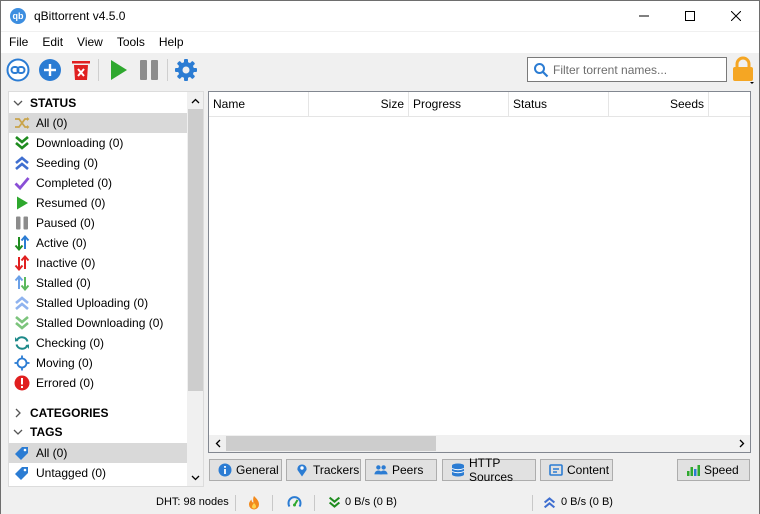 This screenshot has height=514, width=760. Describe the element at coordinates (18, 16) in the screenshot. I see `app-logo-icon: qb` at that location.